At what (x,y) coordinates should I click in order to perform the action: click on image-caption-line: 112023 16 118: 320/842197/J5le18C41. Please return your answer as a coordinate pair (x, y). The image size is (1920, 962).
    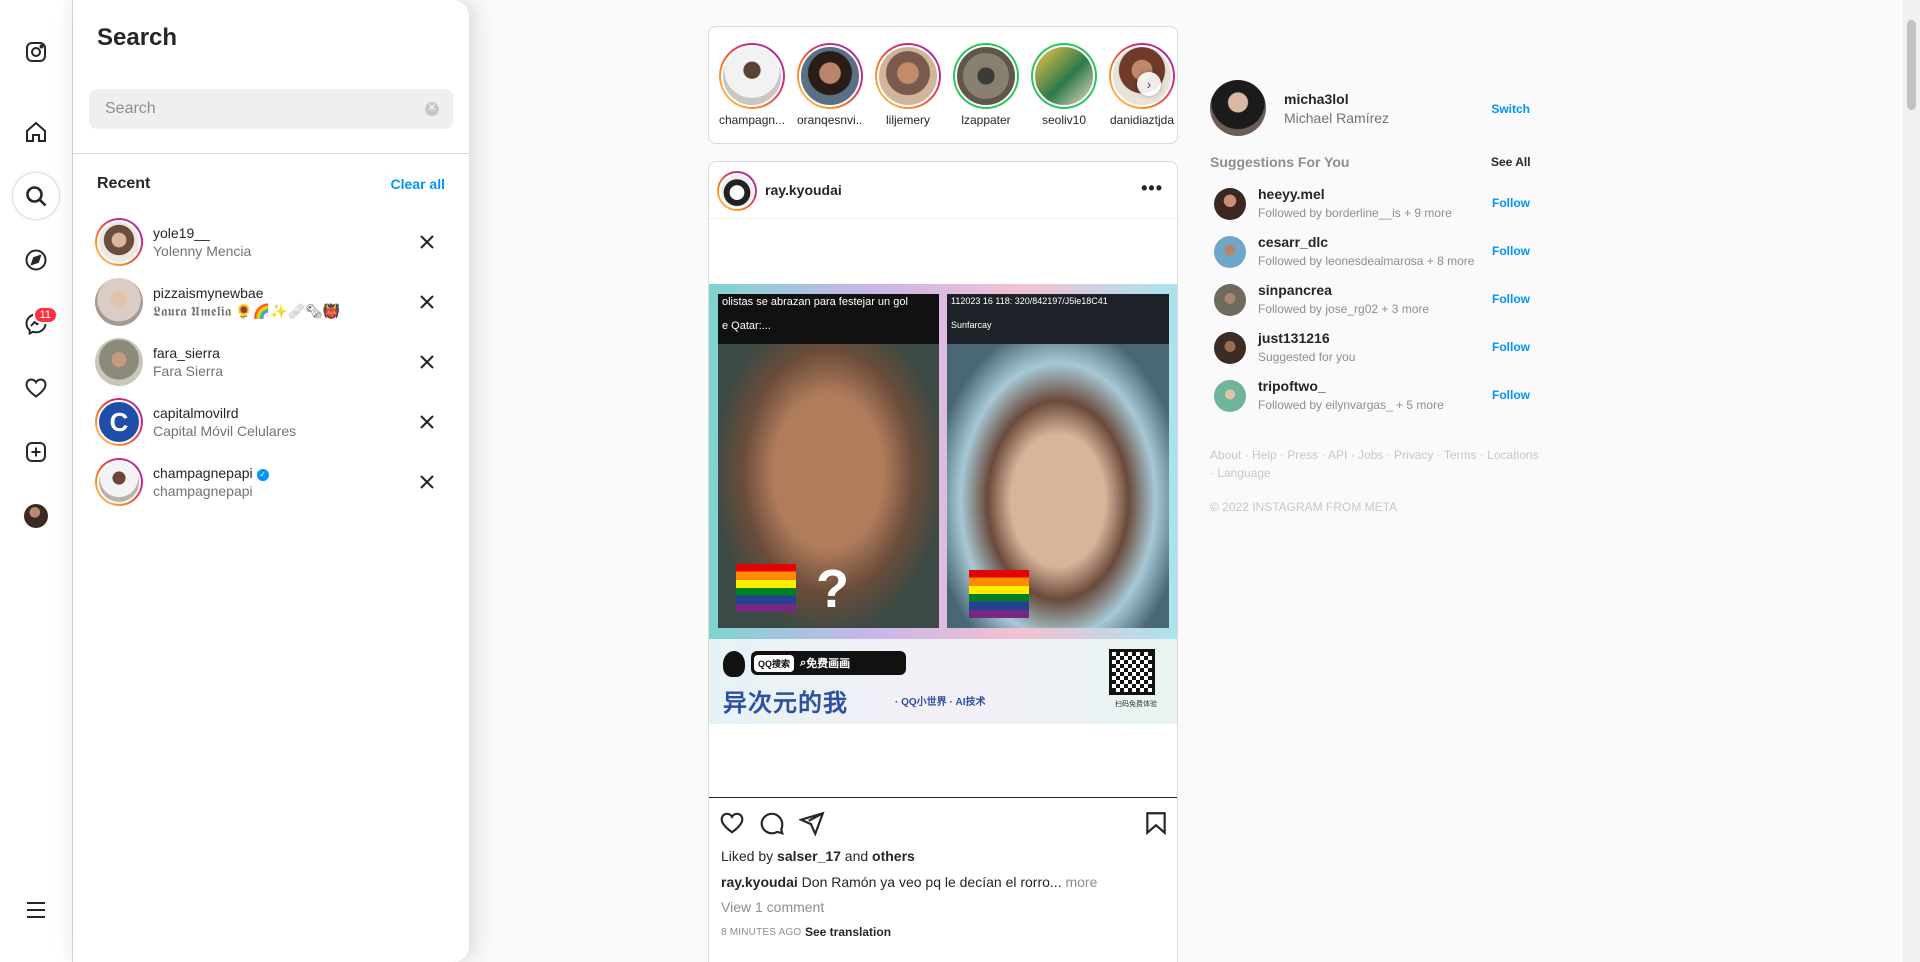
    Looking at the image, I should click on (1029, 301).